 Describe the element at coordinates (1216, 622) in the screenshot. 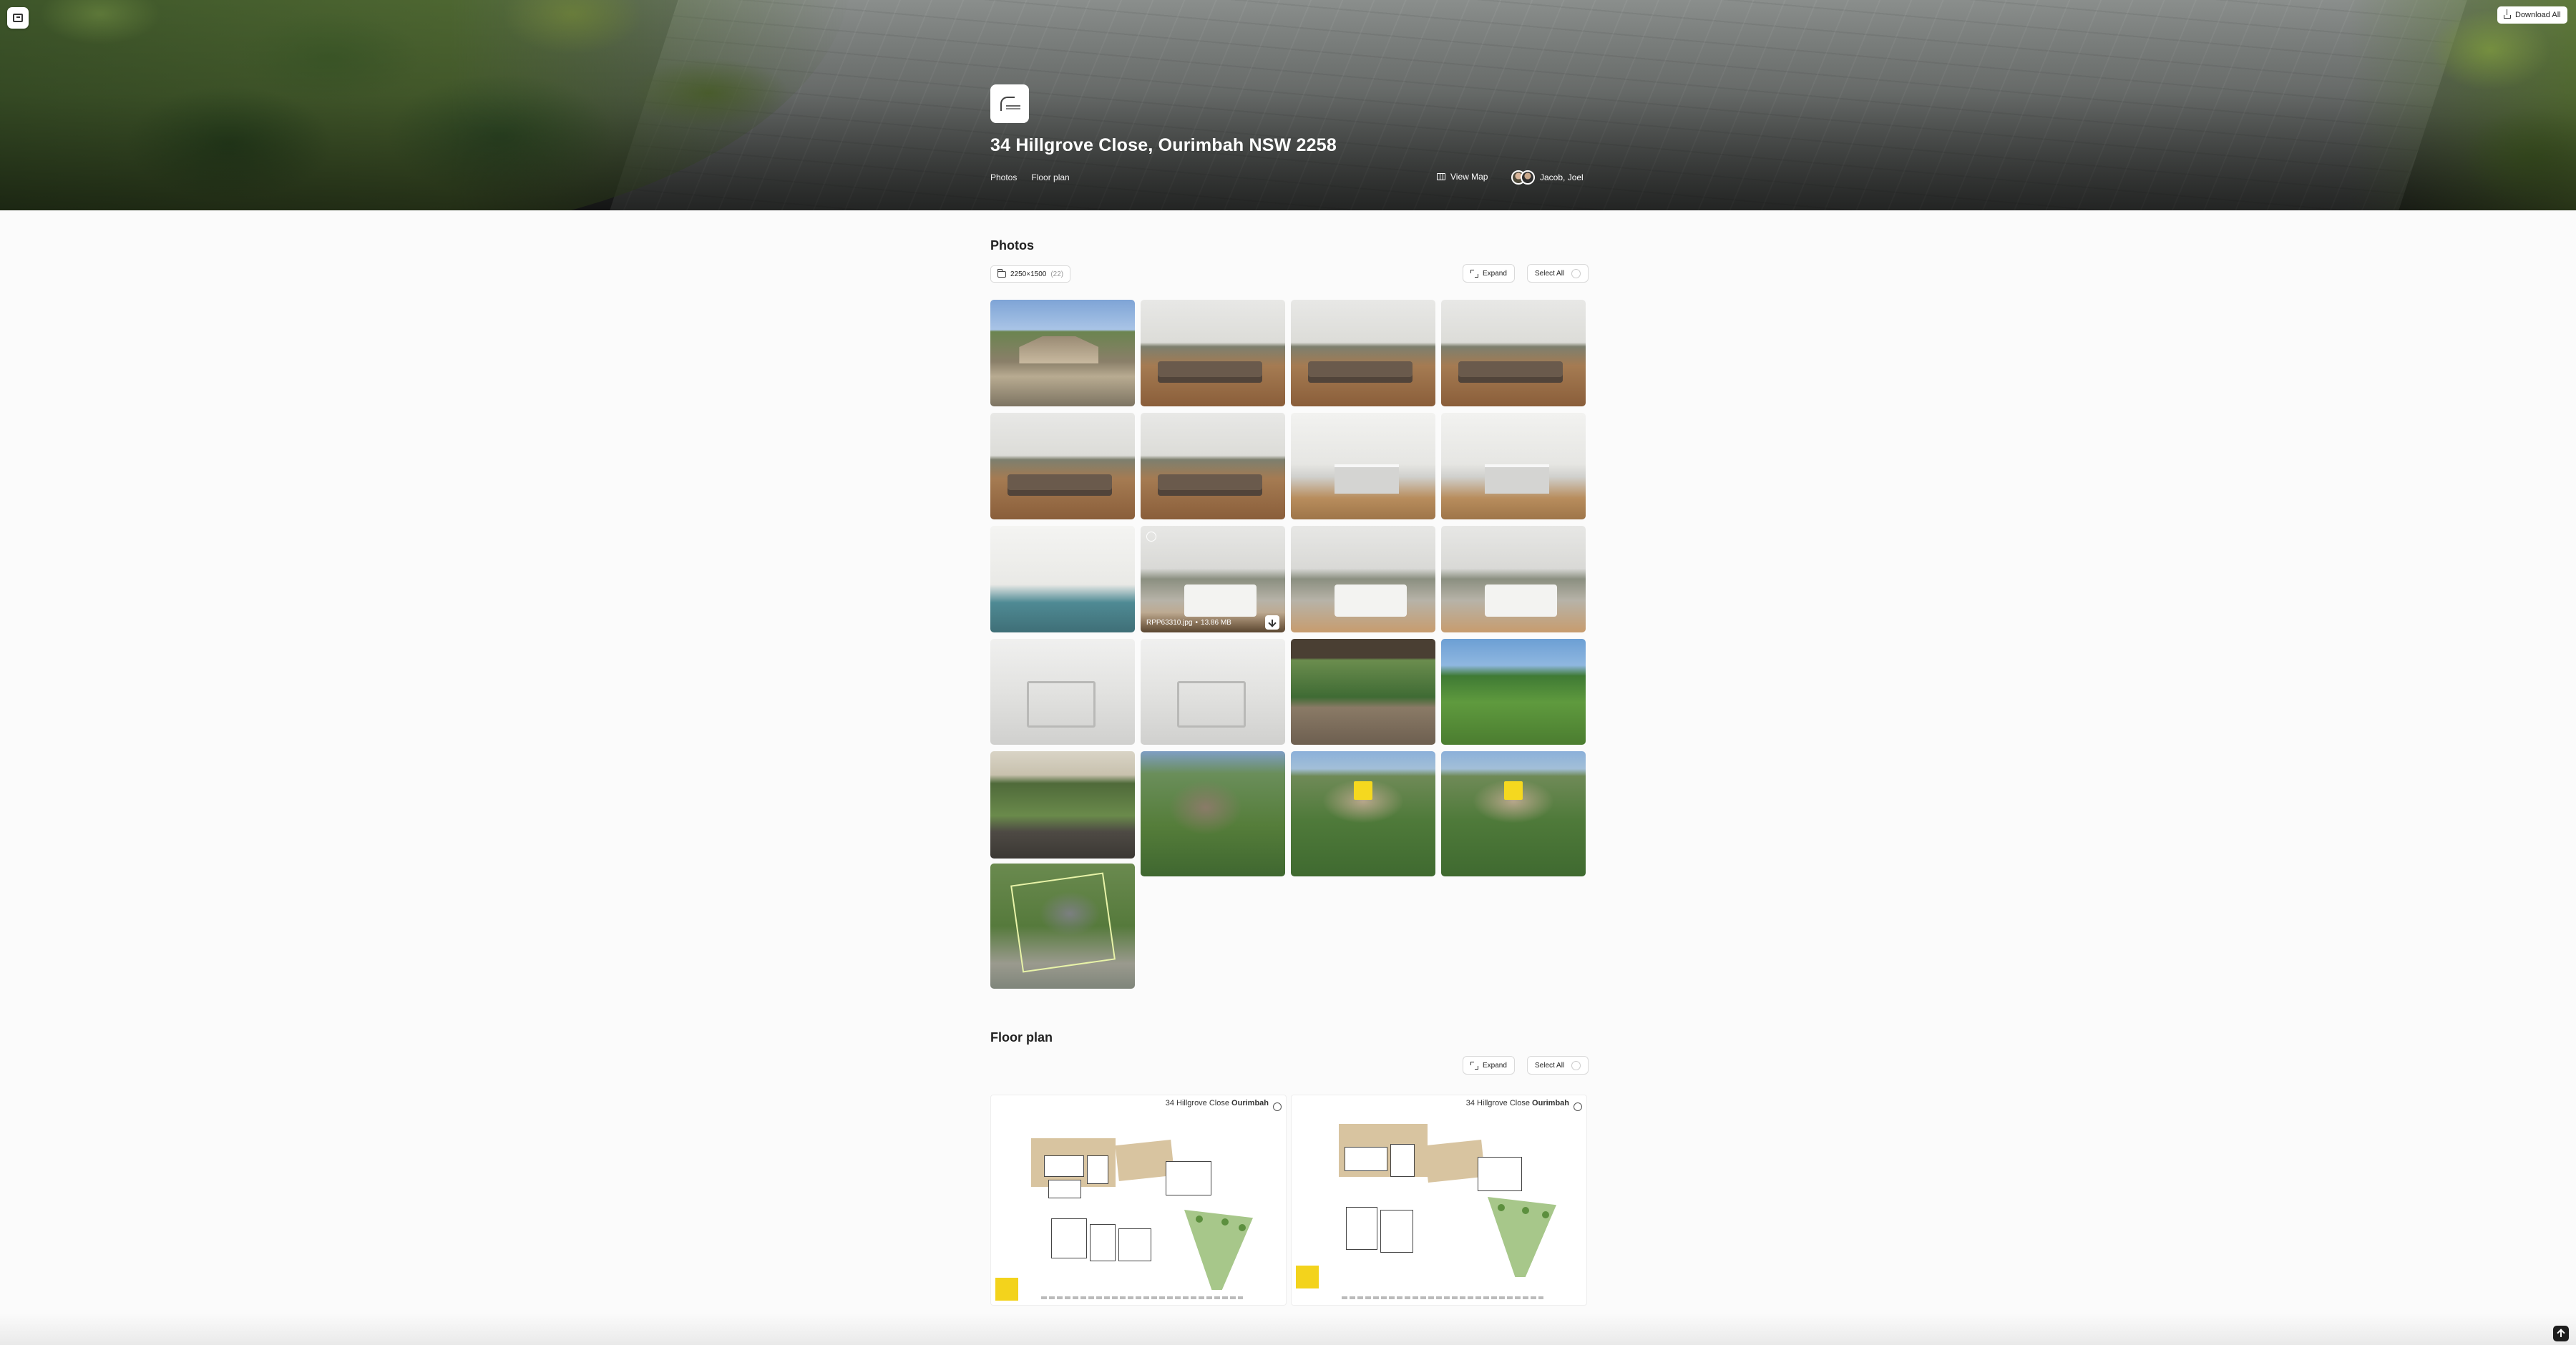

I see `photo-filesize: 13.86 MB` at that location.